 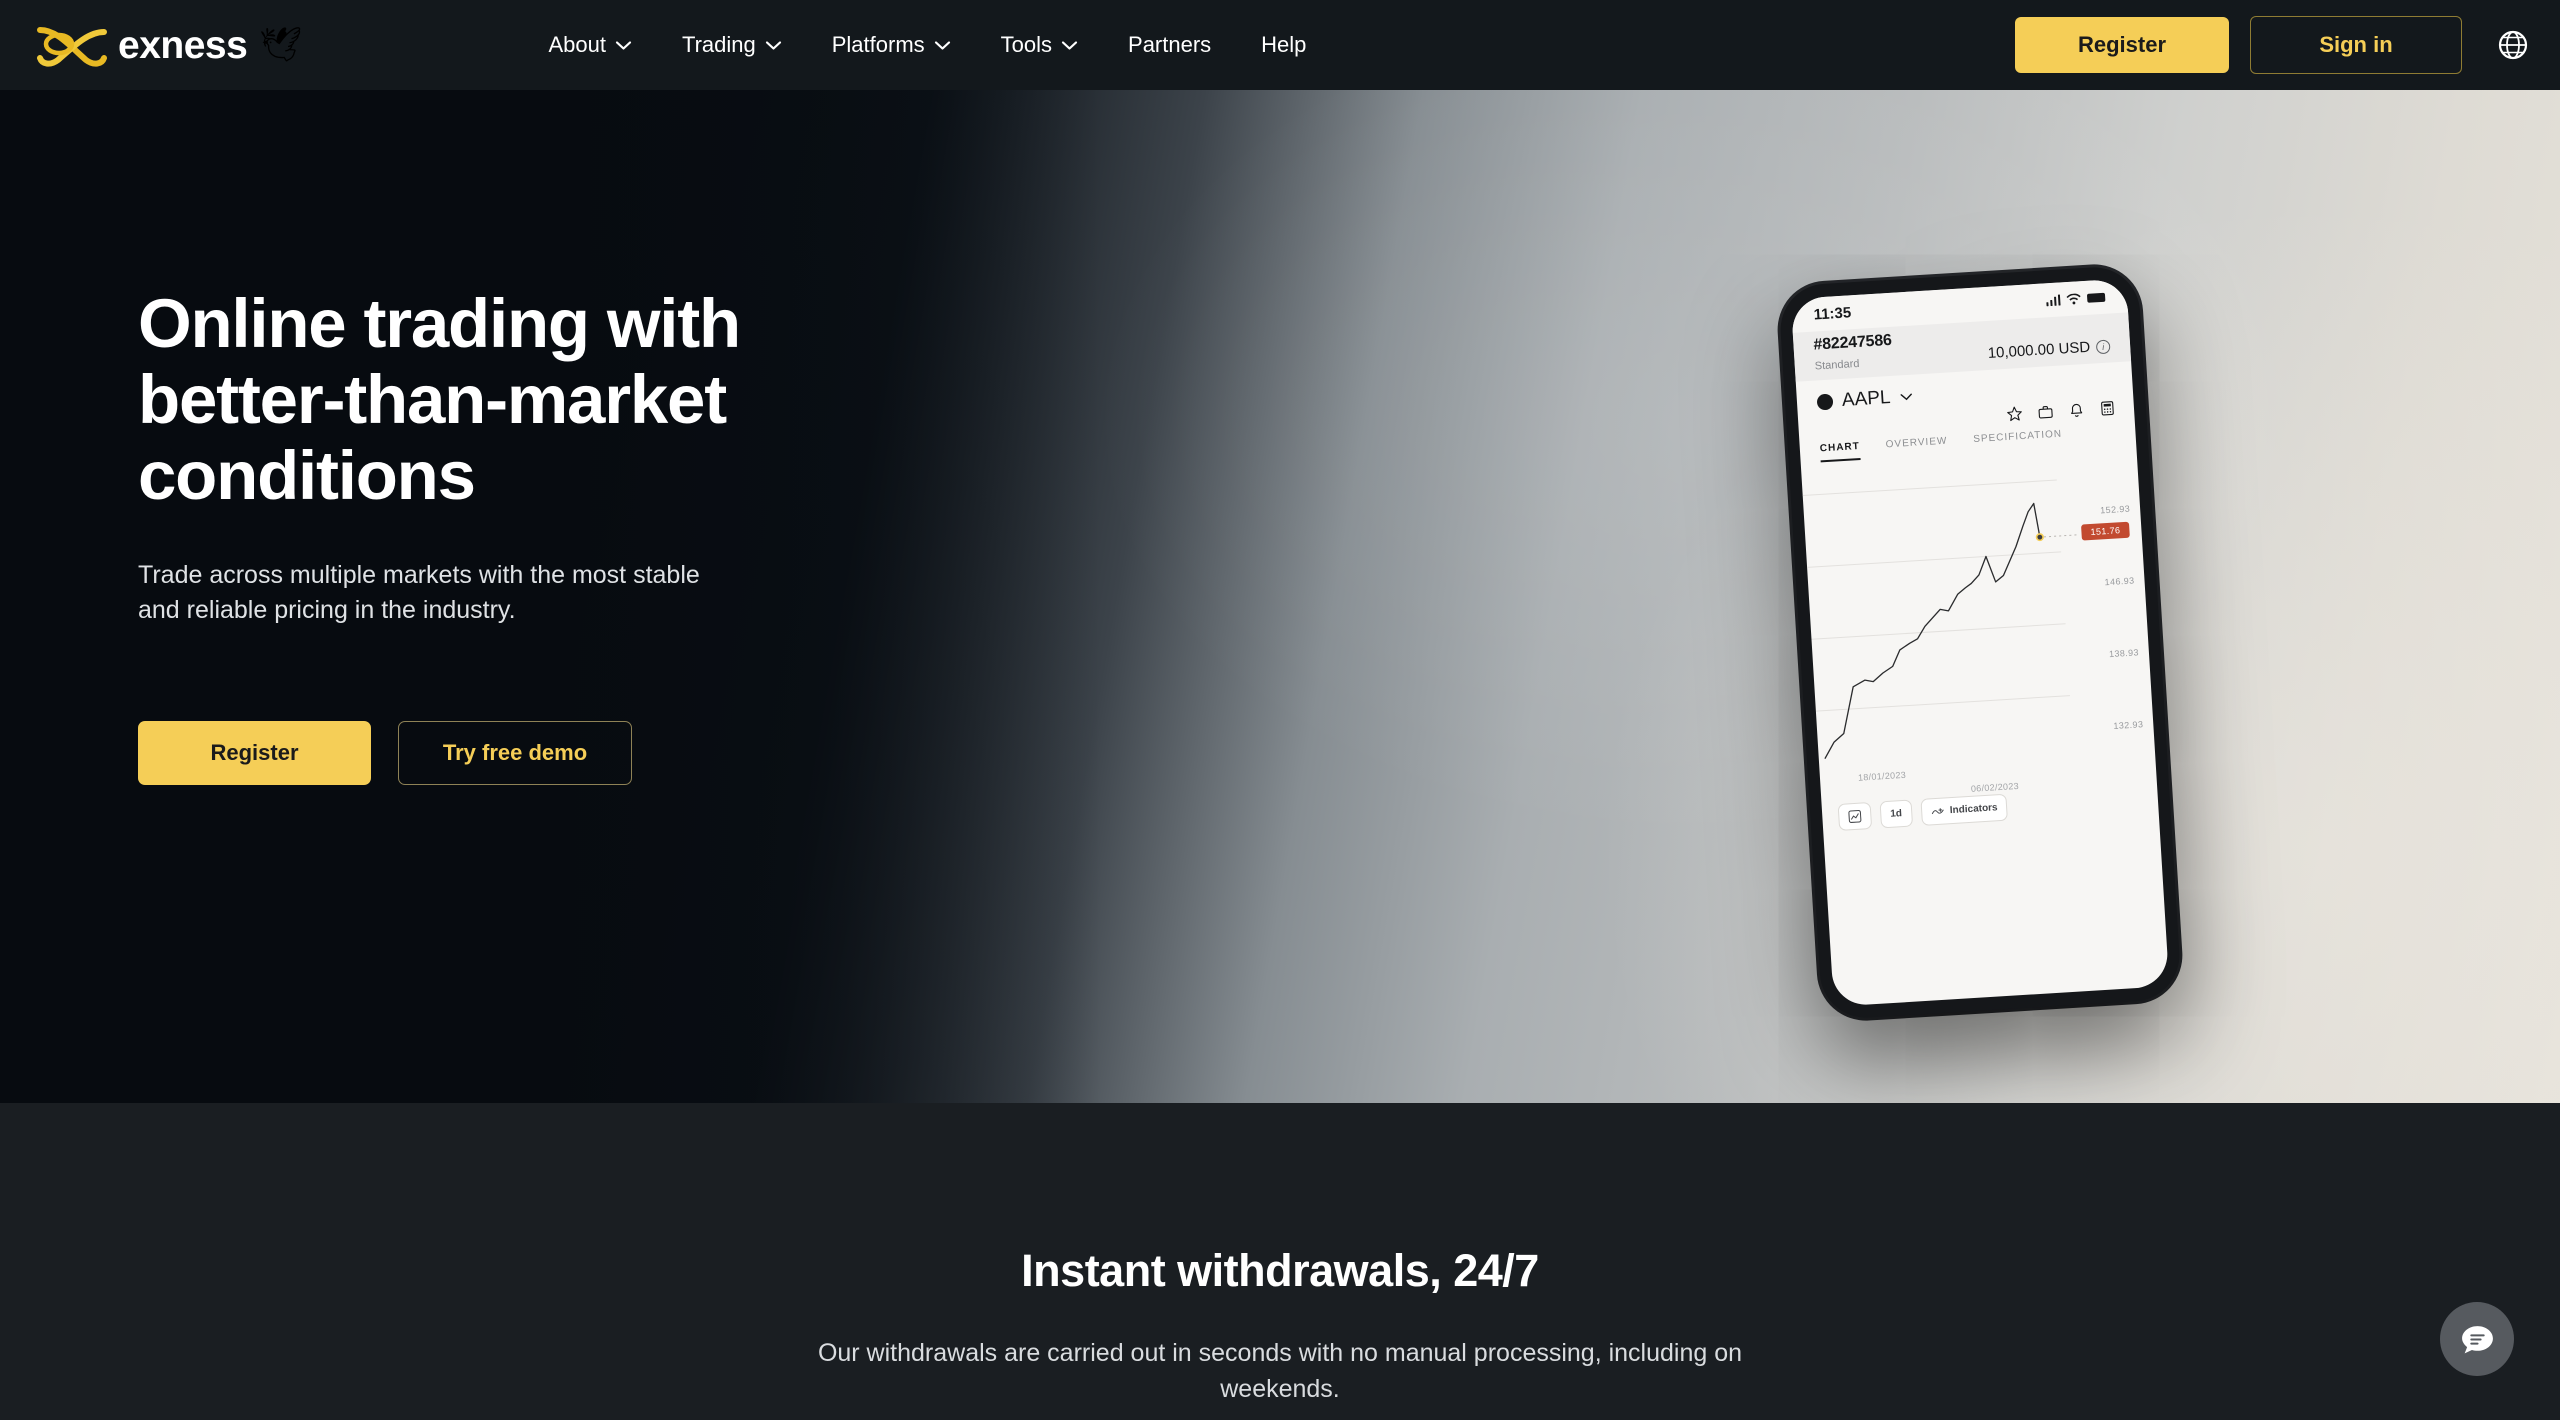 I want to click on nav-label: Partners, so click(x=1170, y=44).